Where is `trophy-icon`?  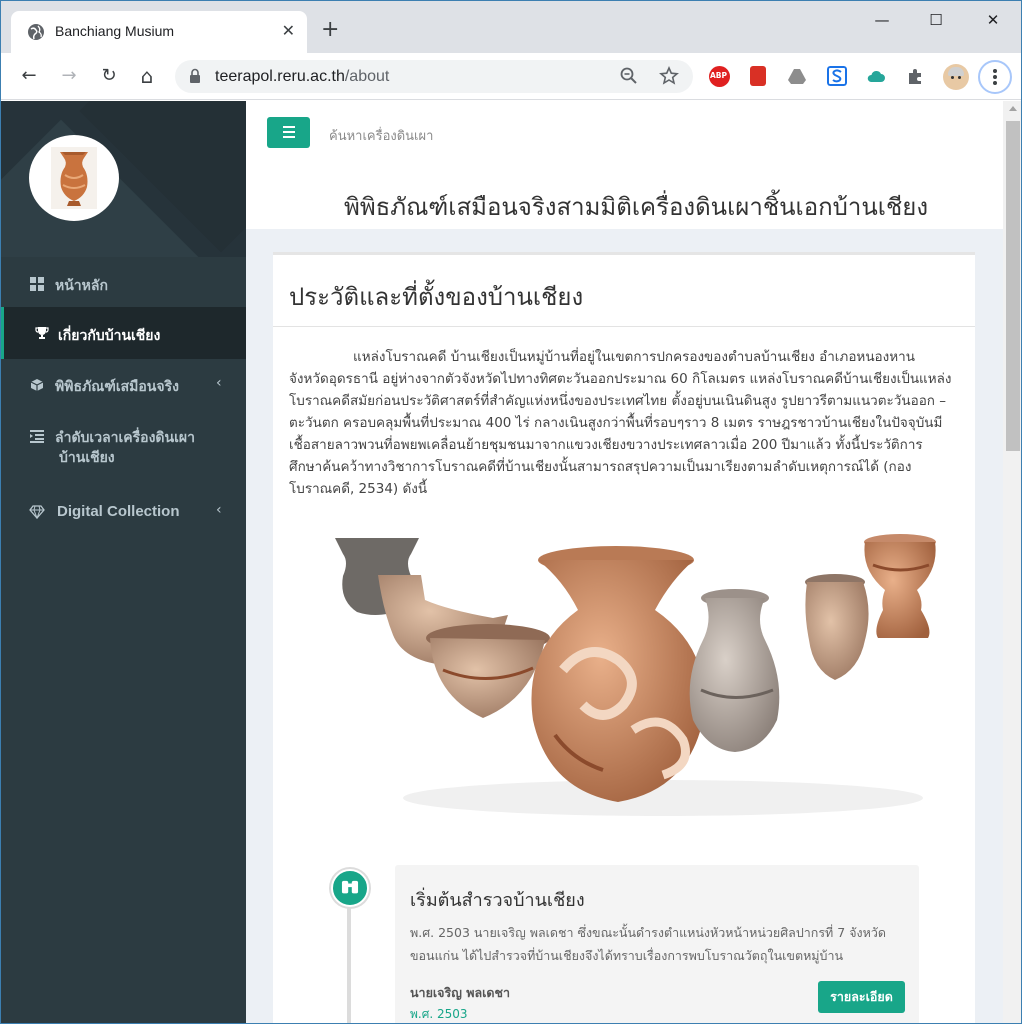
trophy-icon is located at coordinates (42, 333).